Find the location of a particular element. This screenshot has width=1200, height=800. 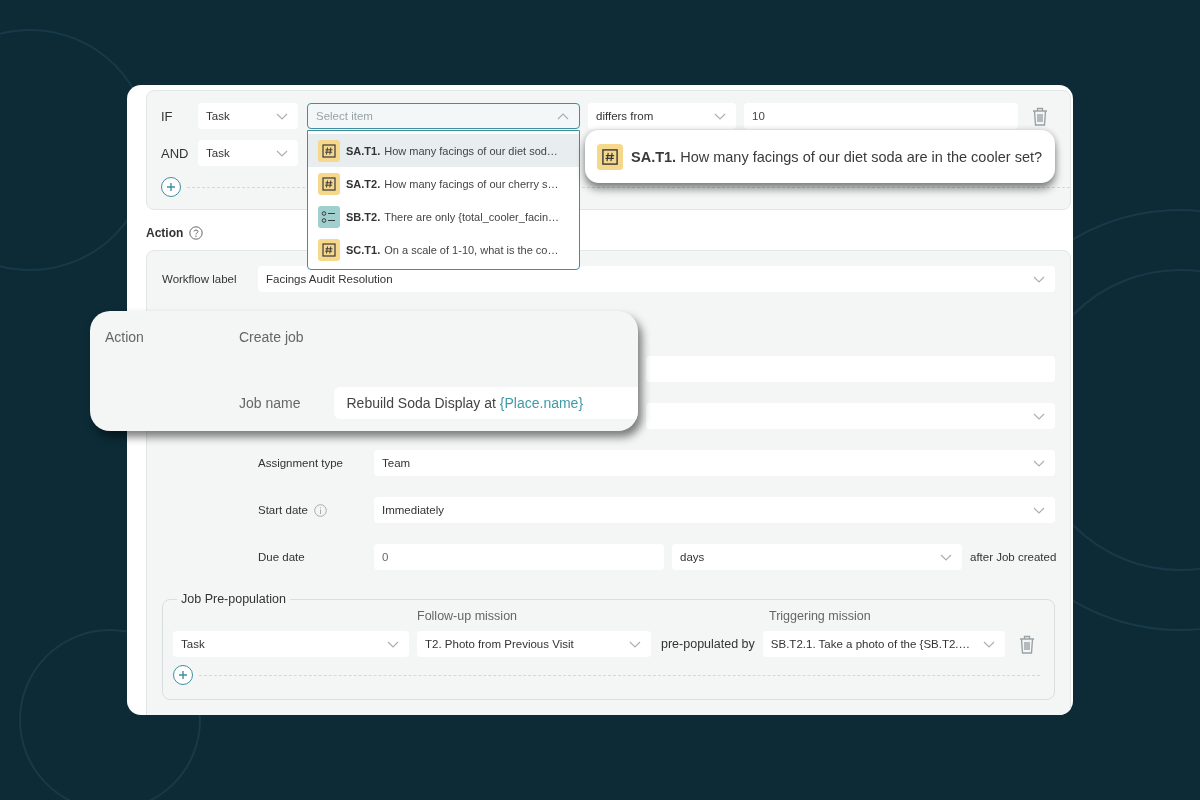

action-value: Create job is located at coordinates (272, 338).